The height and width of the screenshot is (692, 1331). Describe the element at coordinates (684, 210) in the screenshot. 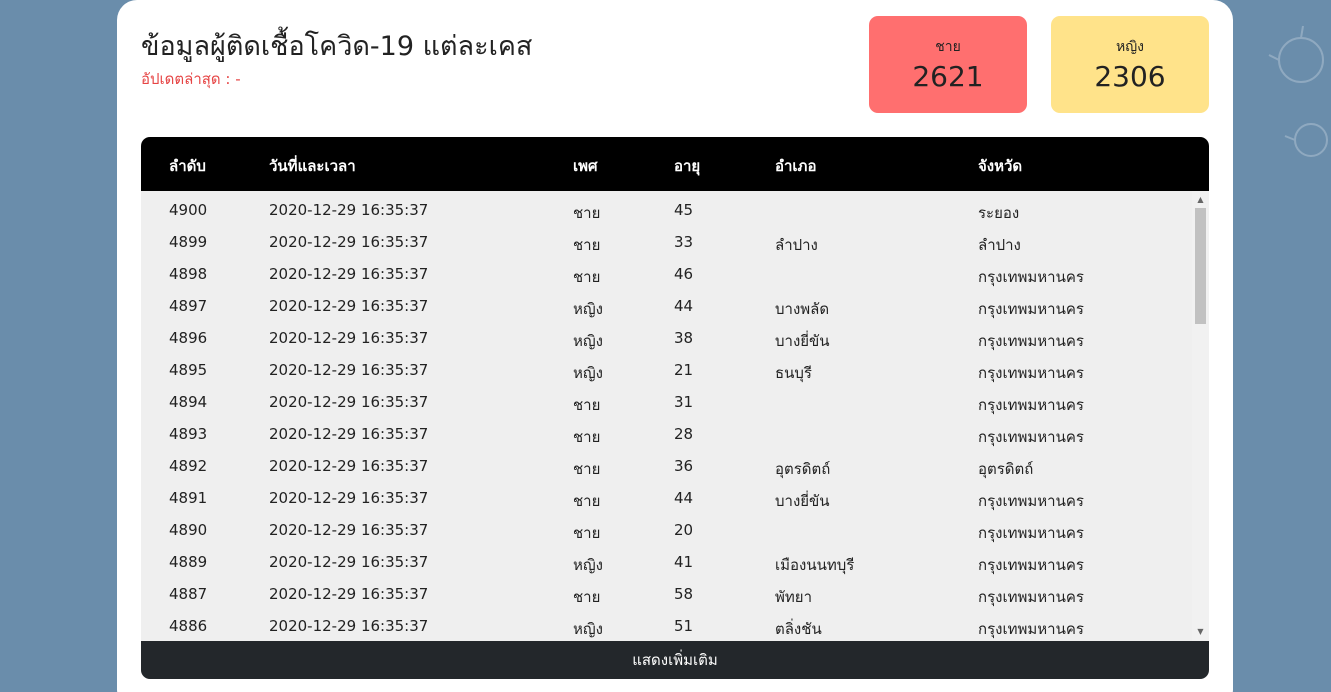

I see `cell-age: 45` at that location.